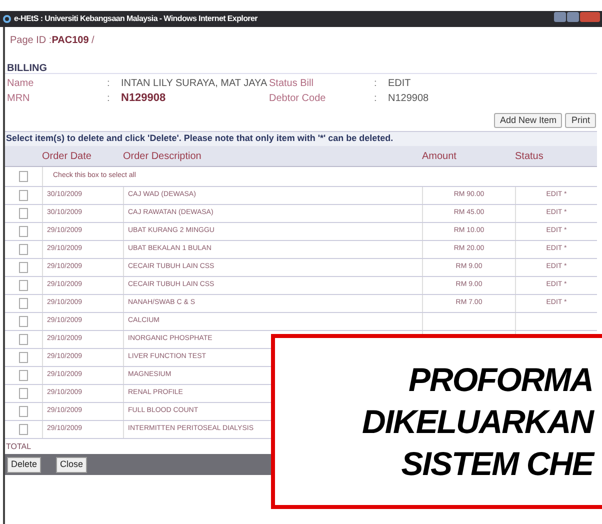 Image resolution: width=602 pixels, height=524 pixels. What do you see at coordinates (19, 446) in the screenshot?
I see `total-label: TOTAL` at bounding box center [19, 446].